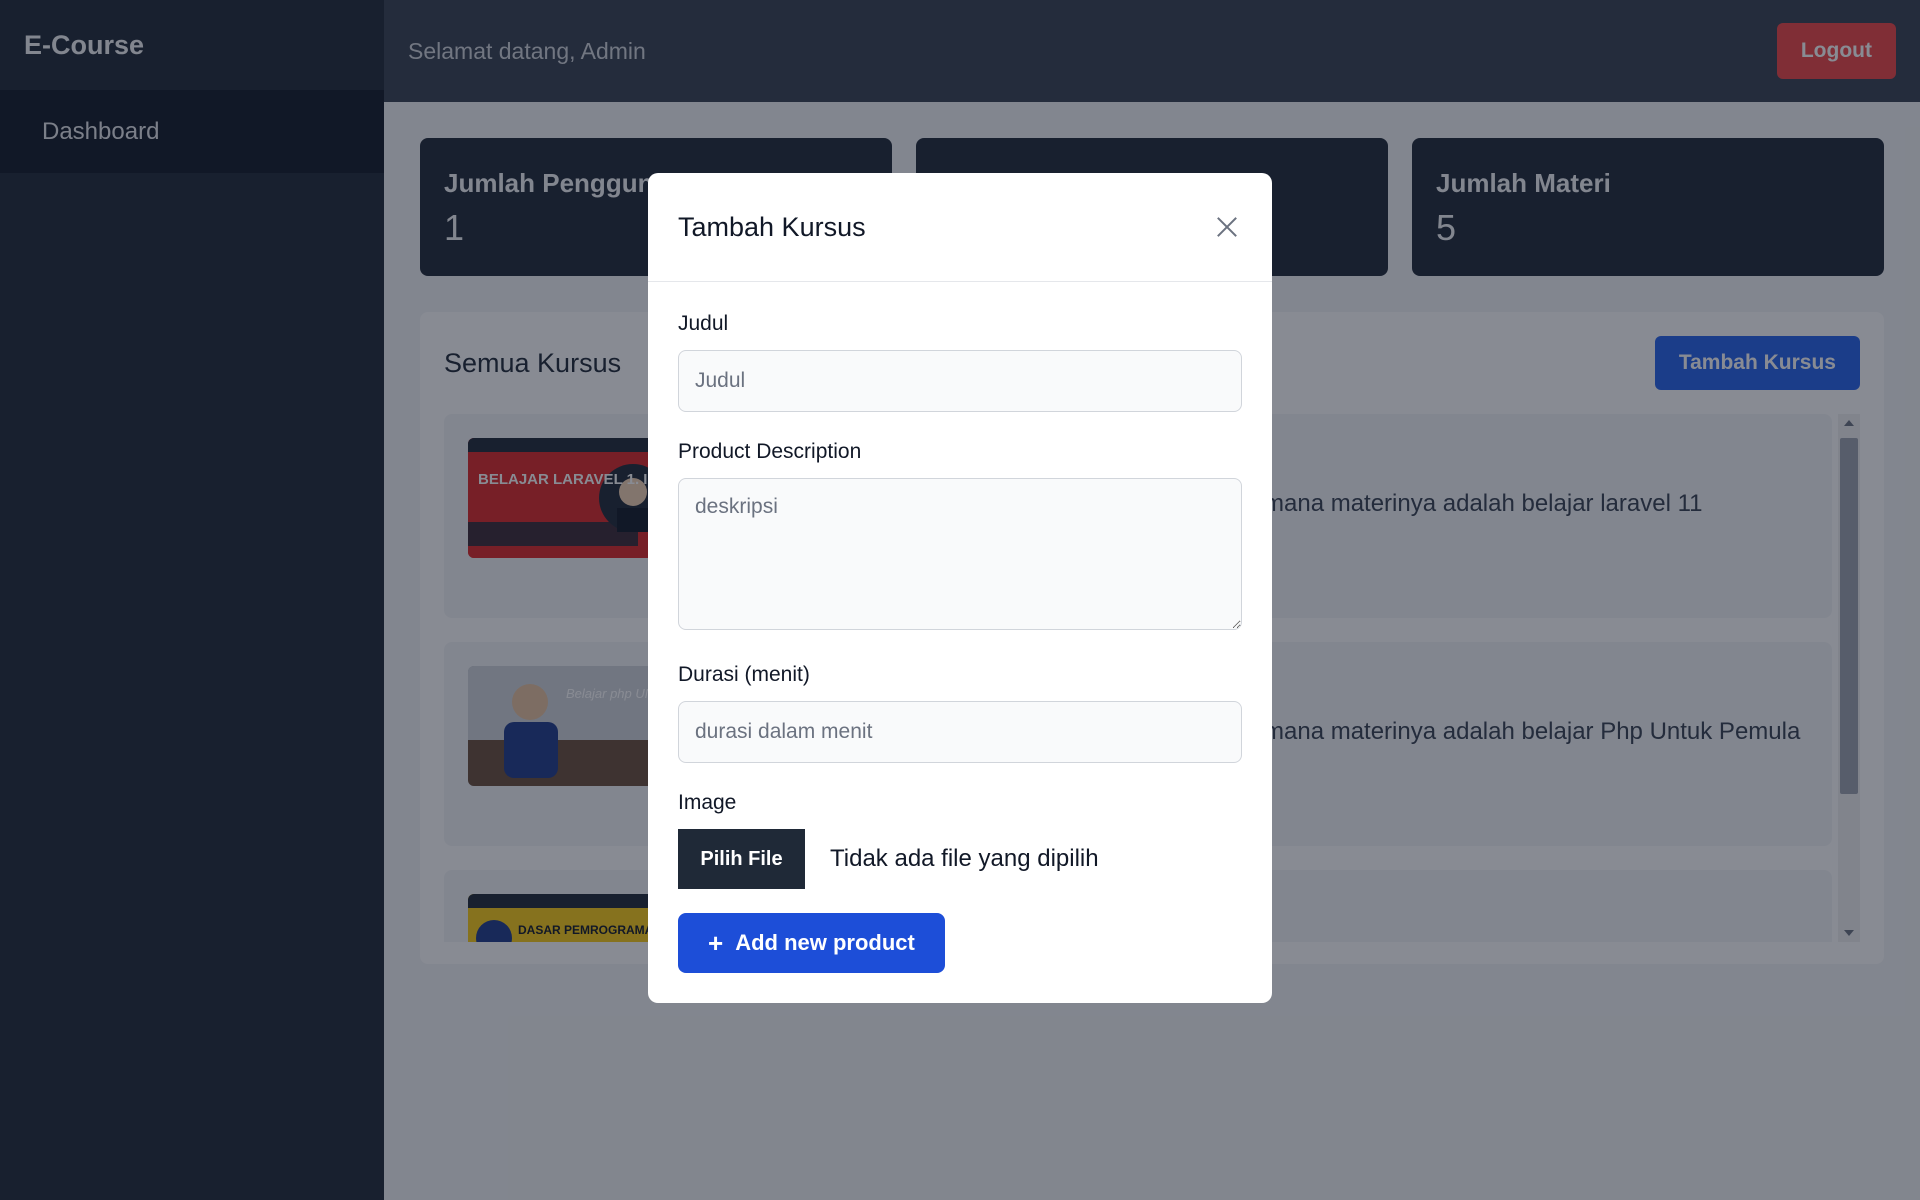 The image size is (1920, 1200). What do you see at coordinates (770, 451) in the screenshot?
I see `description-label: Product Description` at bounding box center [770, 451].